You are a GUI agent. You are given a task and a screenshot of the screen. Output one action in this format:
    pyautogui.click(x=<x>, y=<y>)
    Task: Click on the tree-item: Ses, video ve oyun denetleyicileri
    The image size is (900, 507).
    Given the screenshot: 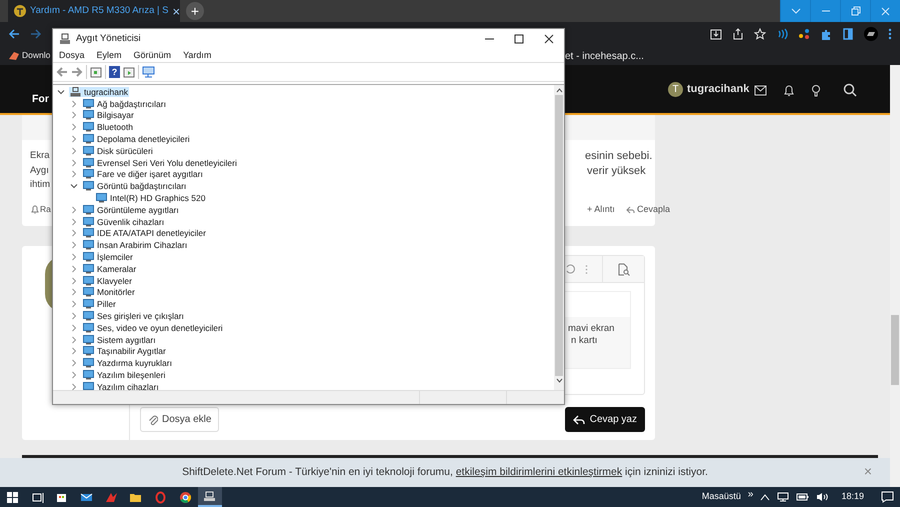 What is the action you would take?
    pyautogui.click(x=153, y=327)
    